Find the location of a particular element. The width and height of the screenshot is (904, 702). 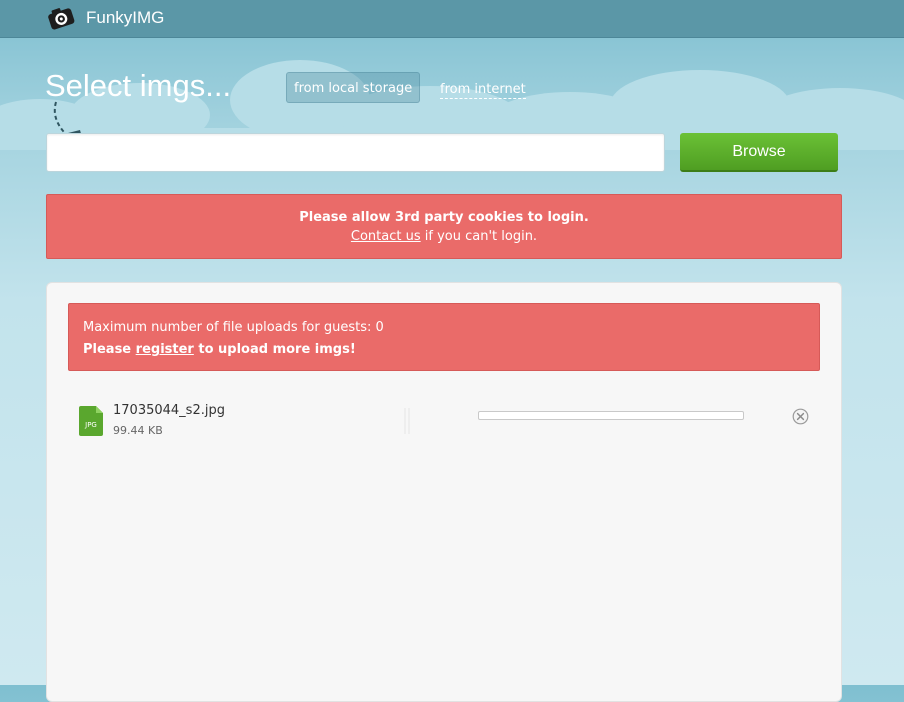

top-bar: FunkyIMG is located at coordinates (452, 19).